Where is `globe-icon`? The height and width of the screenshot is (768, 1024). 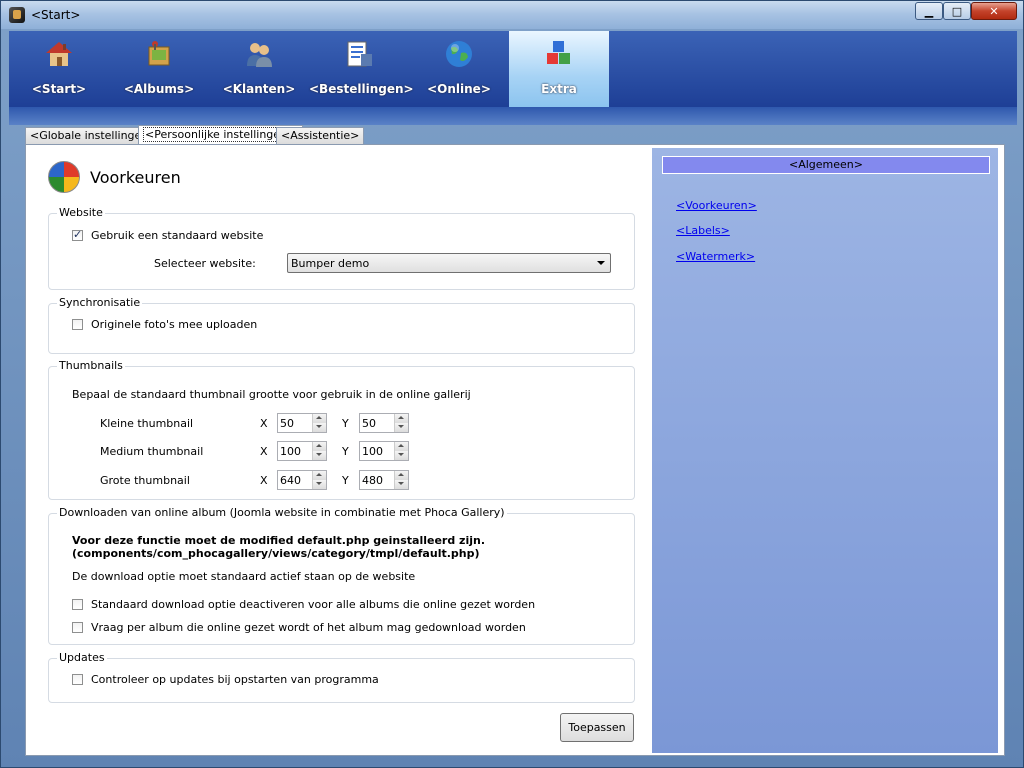 globe-icon is located at coordinates (459, 54).